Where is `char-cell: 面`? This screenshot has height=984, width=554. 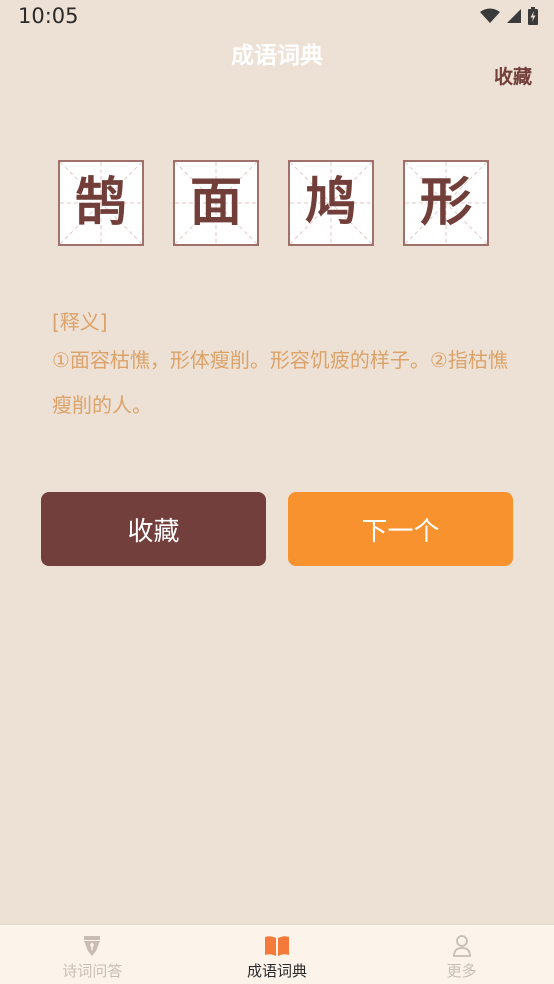 char-cell: 面 is located at coordinates (216, 203).